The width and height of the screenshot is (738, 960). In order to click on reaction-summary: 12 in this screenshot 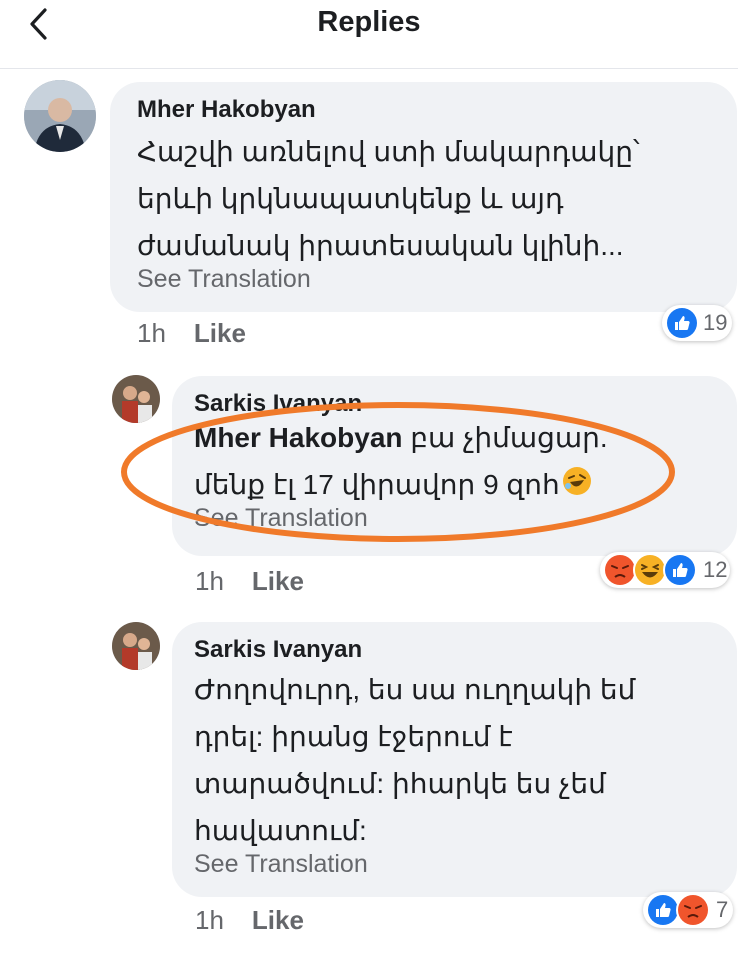, I will do `click(665, 570)`.